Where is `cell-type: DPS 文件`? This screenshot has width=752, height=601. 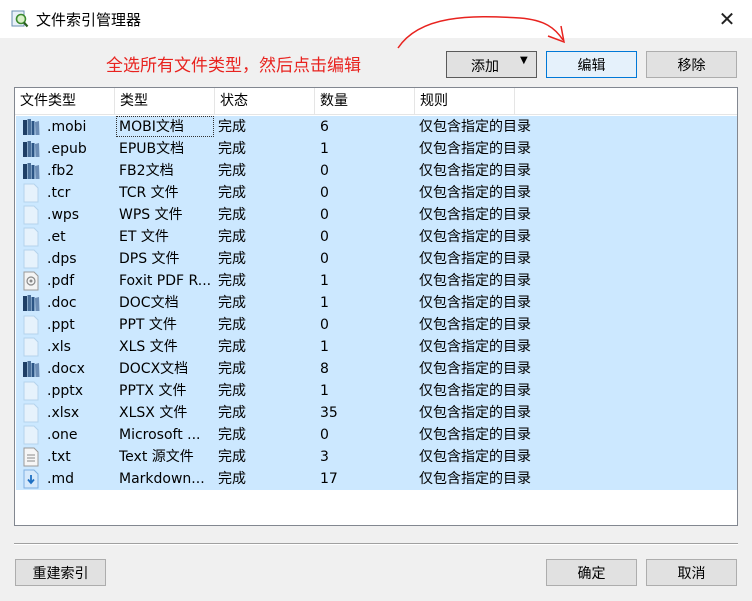 cell-type: DPS 文件 is located at coordinates (149, 259).